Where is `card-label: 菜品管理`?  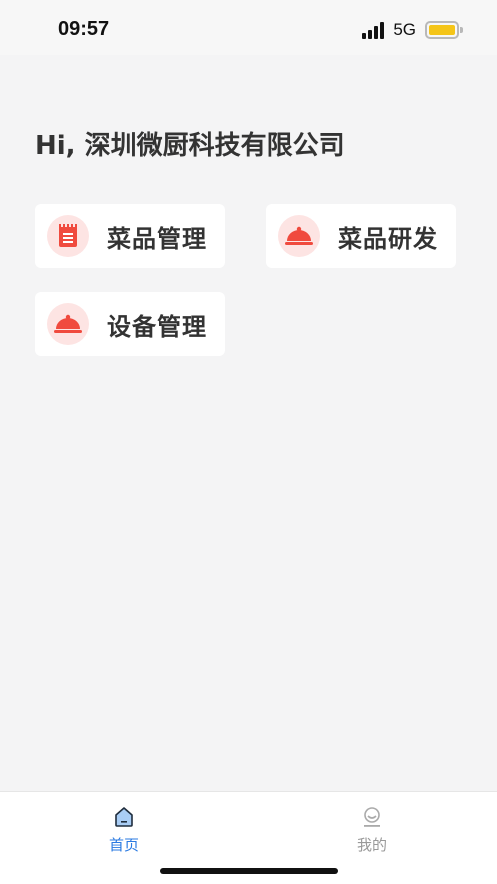 card-label: 菜品管理 is located at coordinates (157, 238).